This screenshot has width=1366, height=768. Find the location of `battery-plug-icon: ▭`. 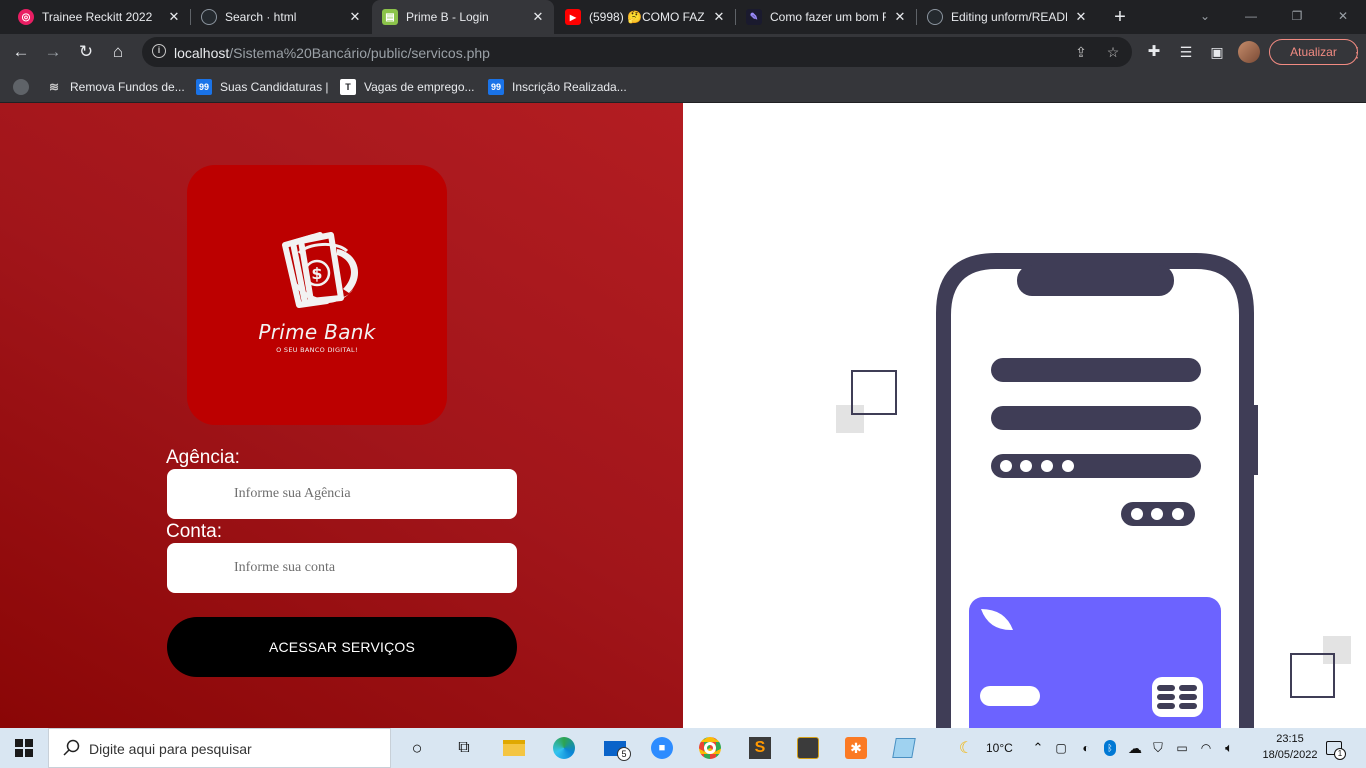

battery-plug-icon: ▭ is located at coordinates (1182, 748).